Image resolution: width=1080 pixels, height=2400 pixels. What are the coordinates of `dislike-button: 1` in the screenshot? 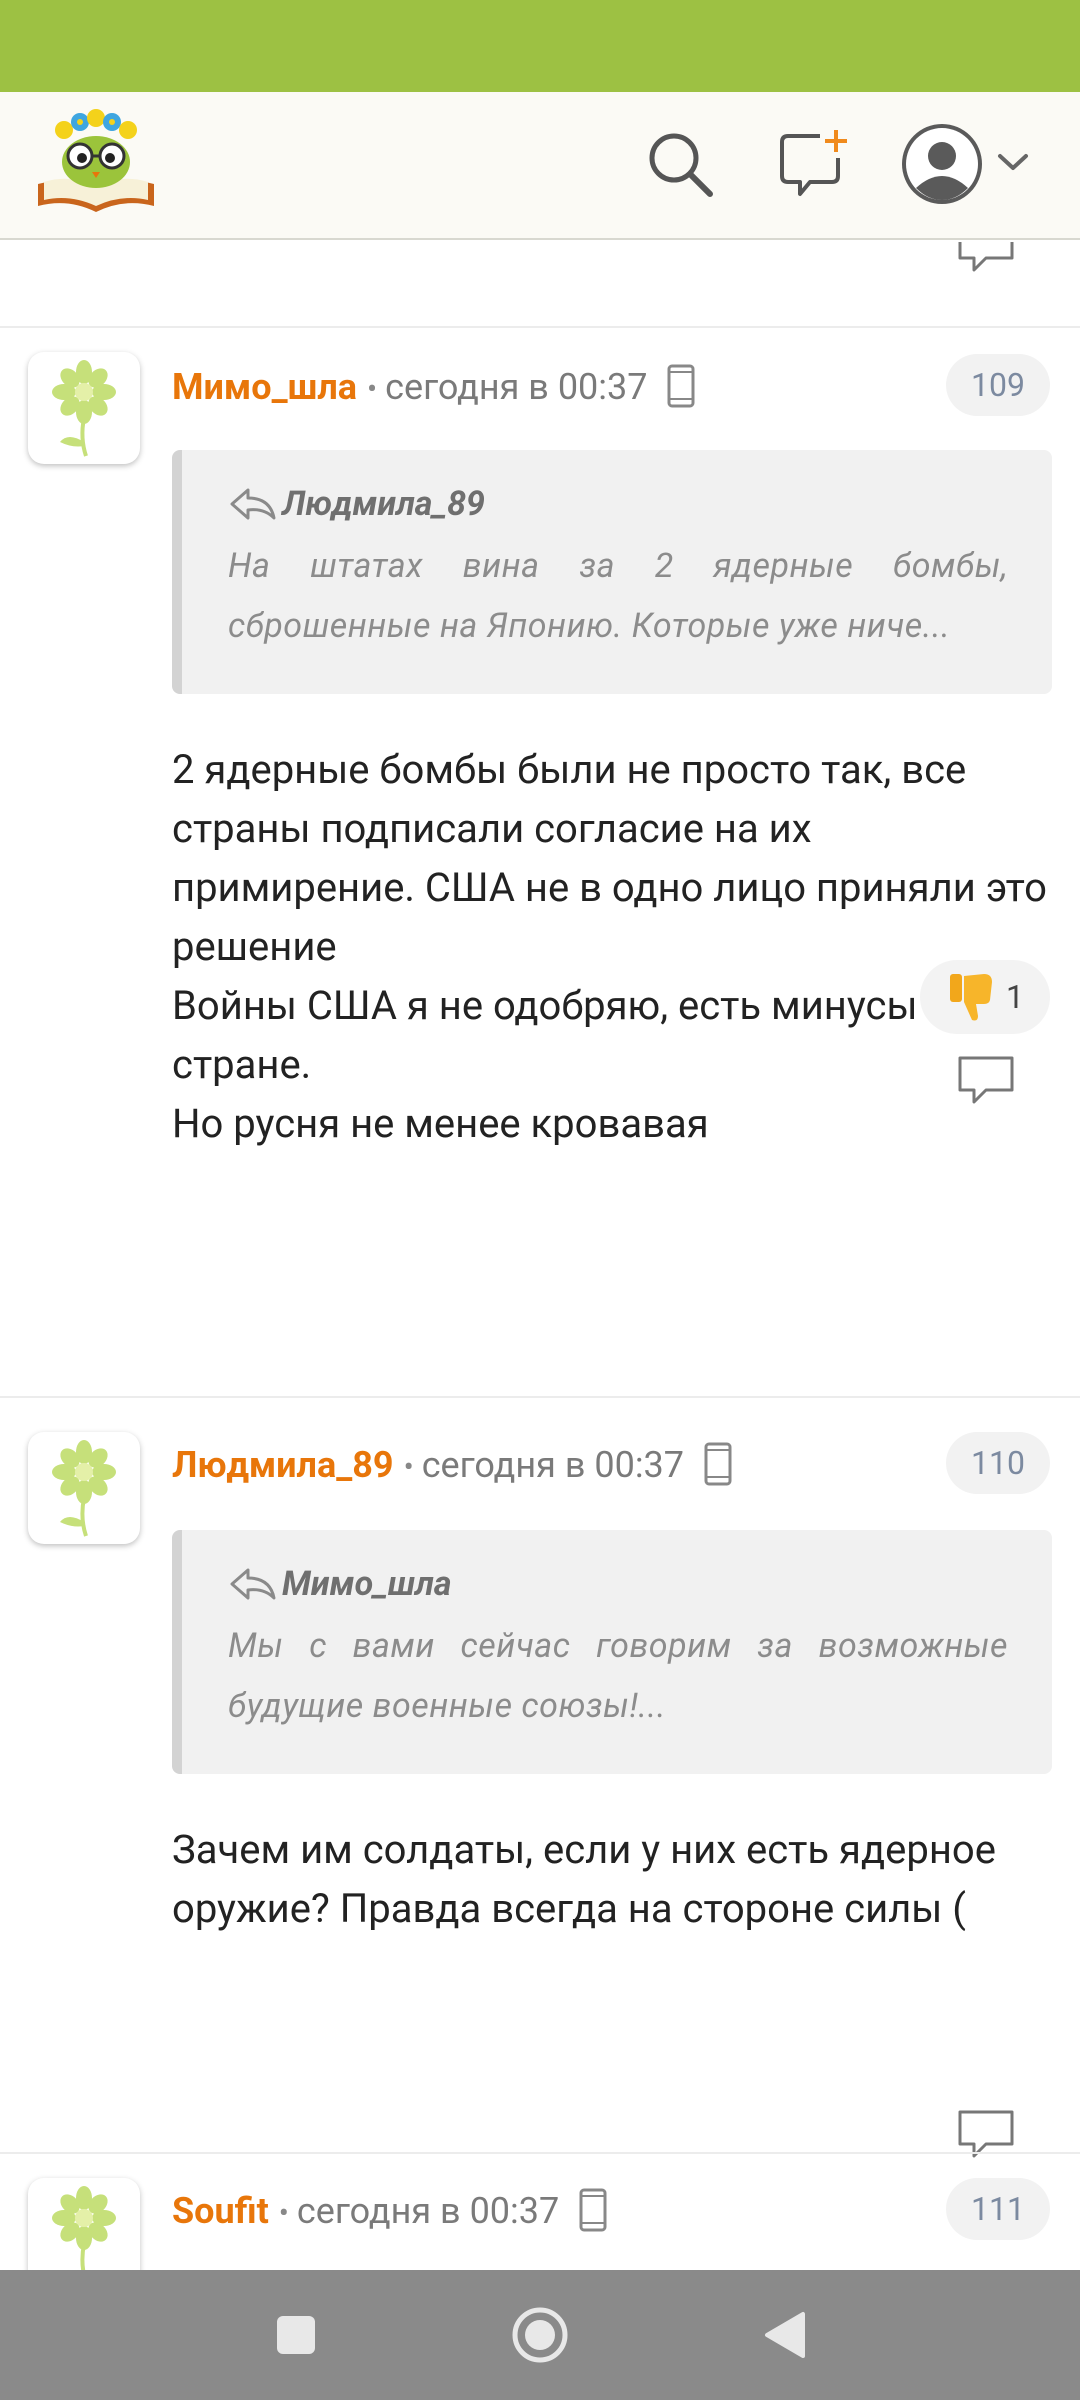 It's located at (985, 997).